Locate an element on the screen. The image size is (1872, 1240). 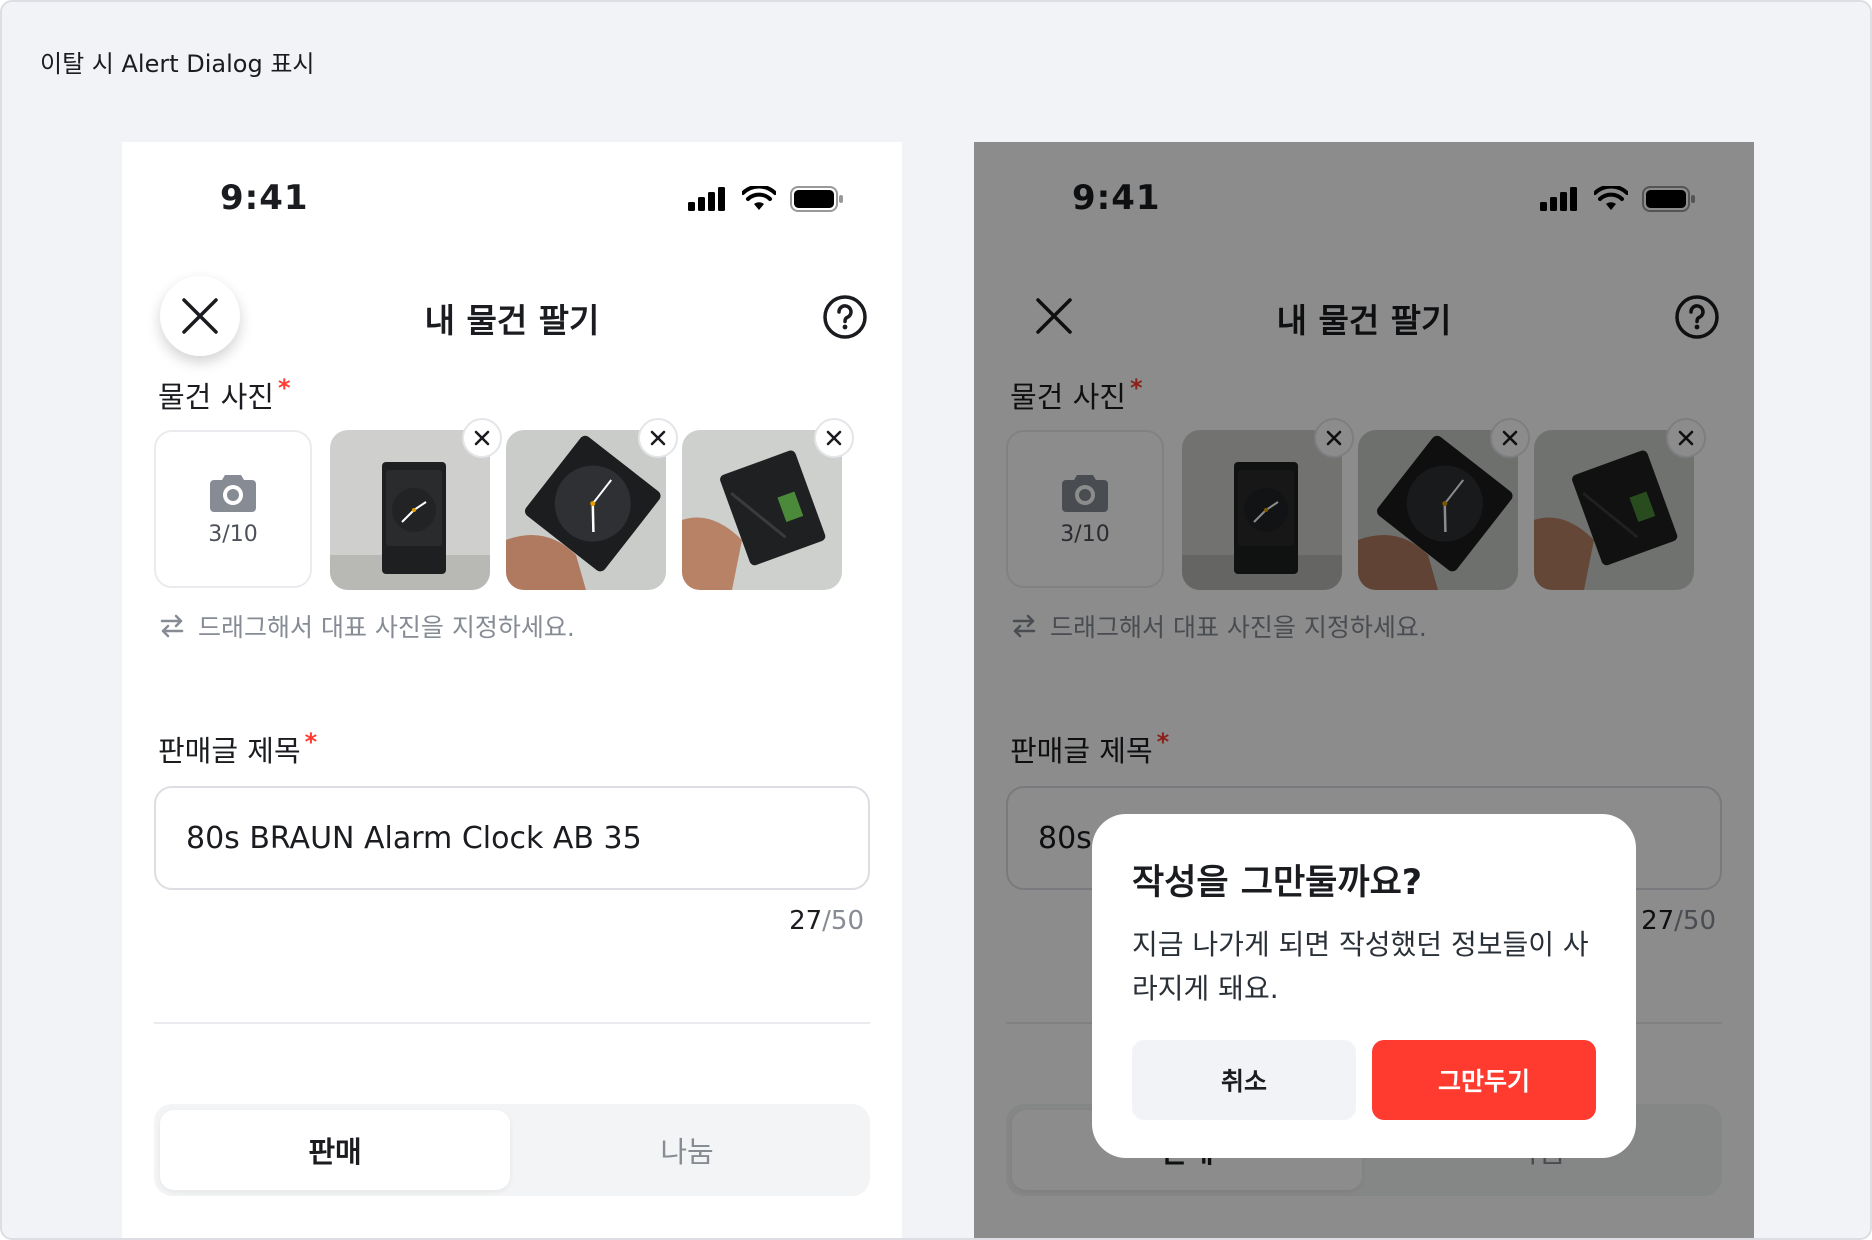
photo-section-label: 물건 사진 * is located at coordinates (224, 395).